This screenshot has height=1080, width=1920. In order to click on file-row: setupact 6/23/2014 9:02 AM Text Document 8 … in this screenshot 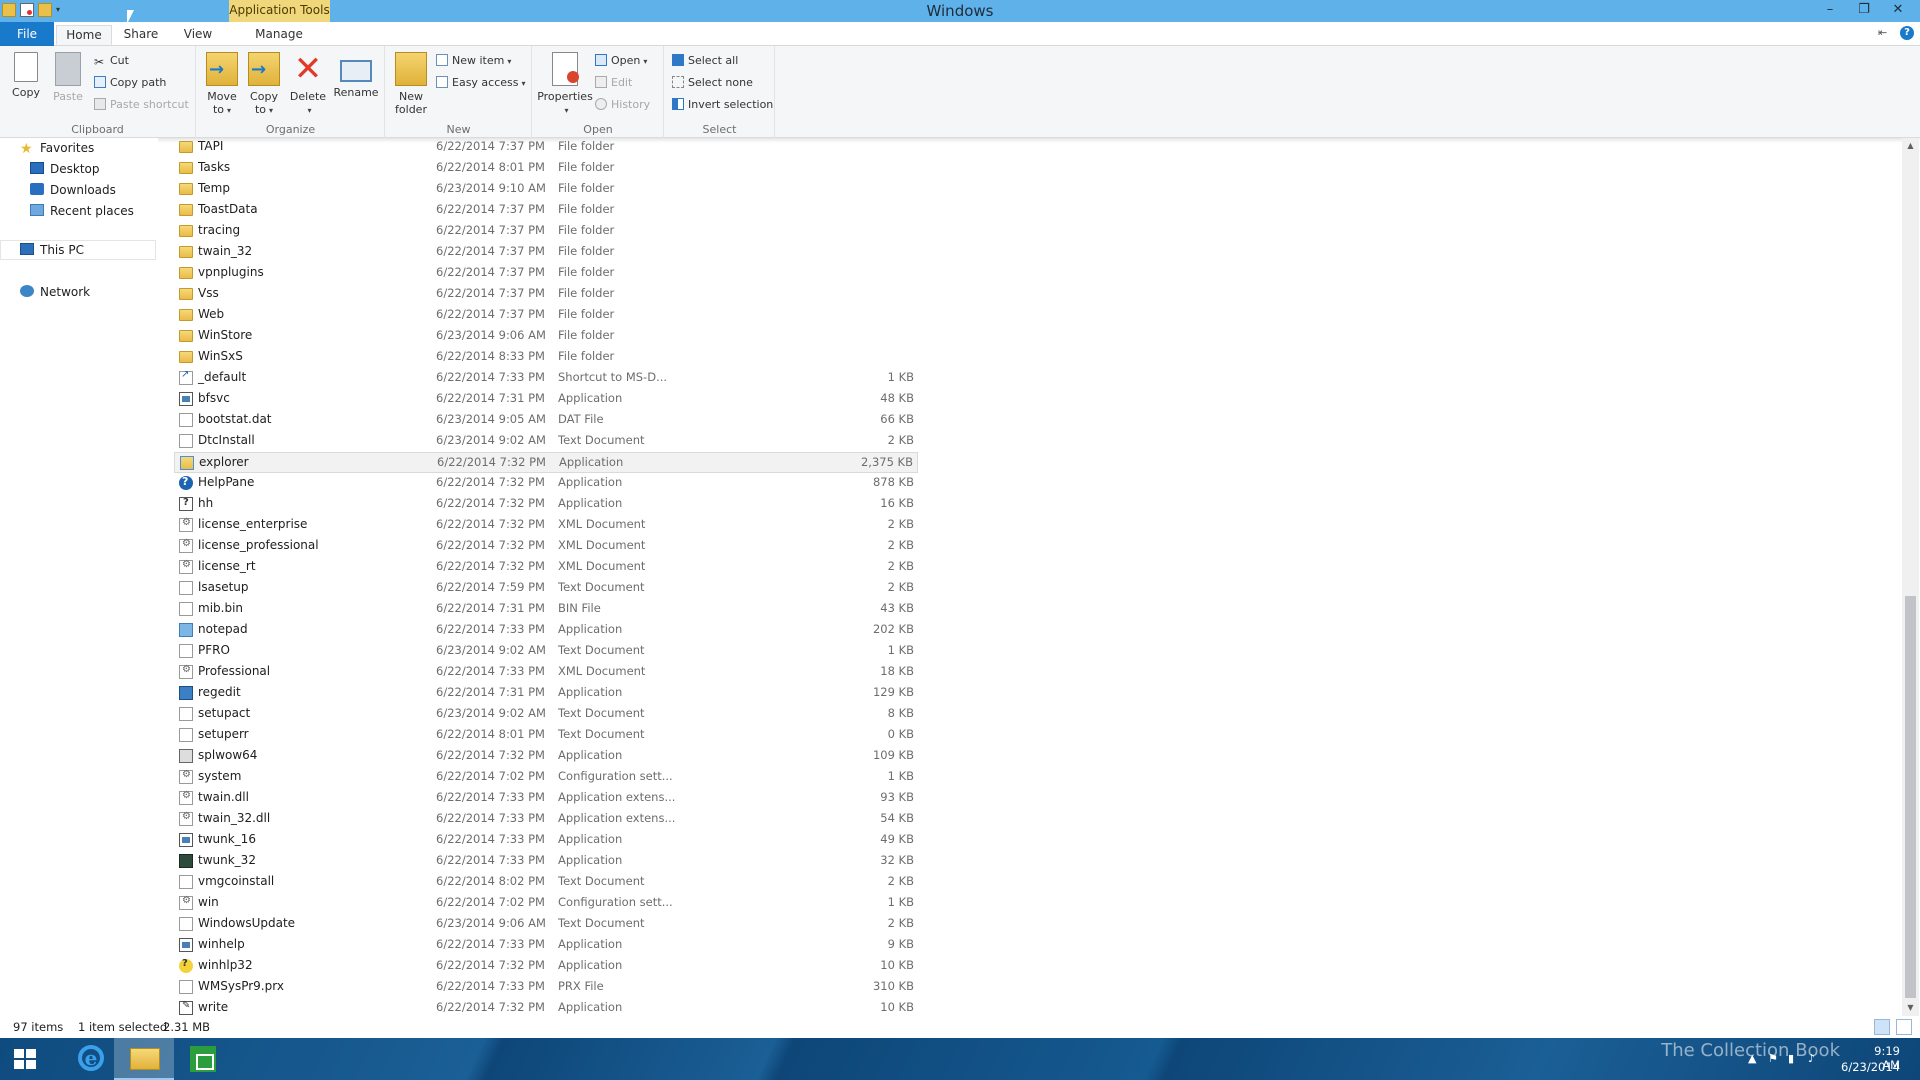, I will do `click(546, 714)`.